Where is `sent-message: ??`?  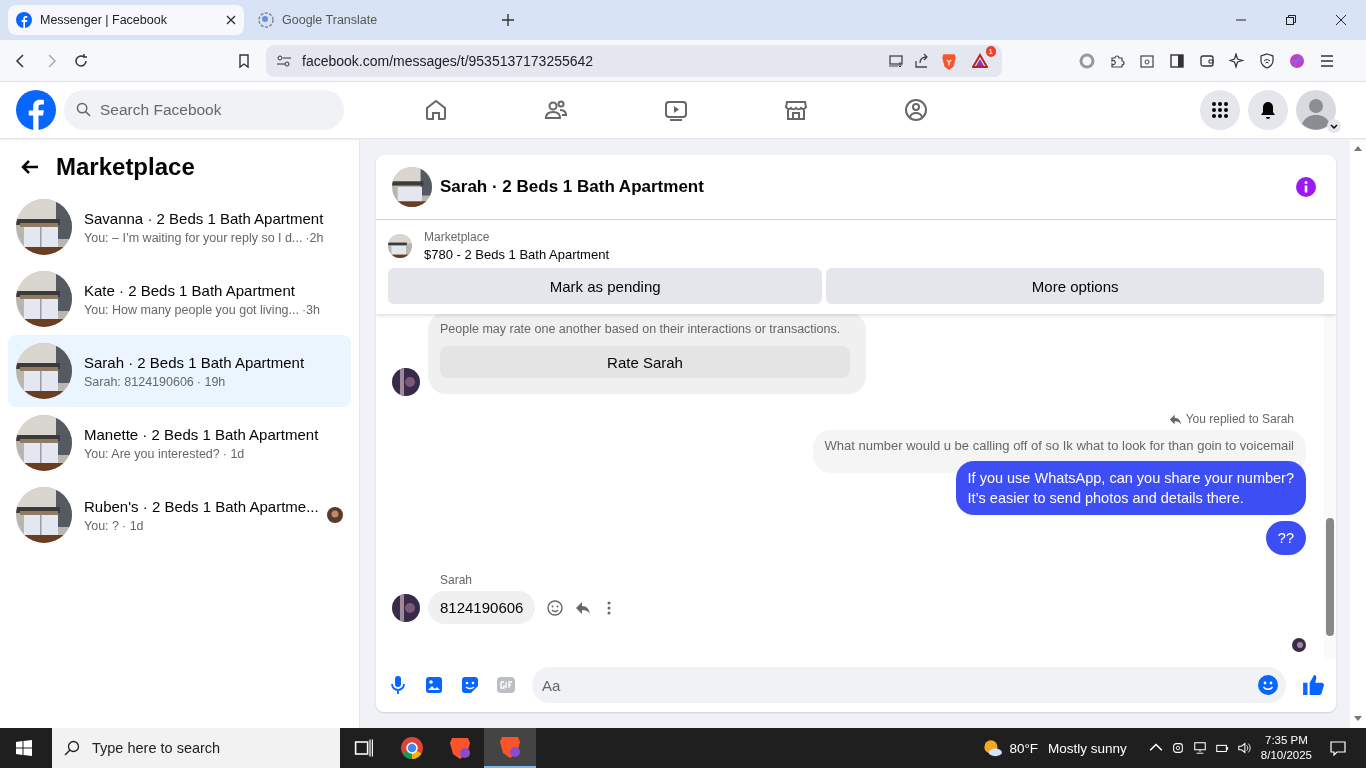
sent-message: ?? is located at coordinates (1285, 538).